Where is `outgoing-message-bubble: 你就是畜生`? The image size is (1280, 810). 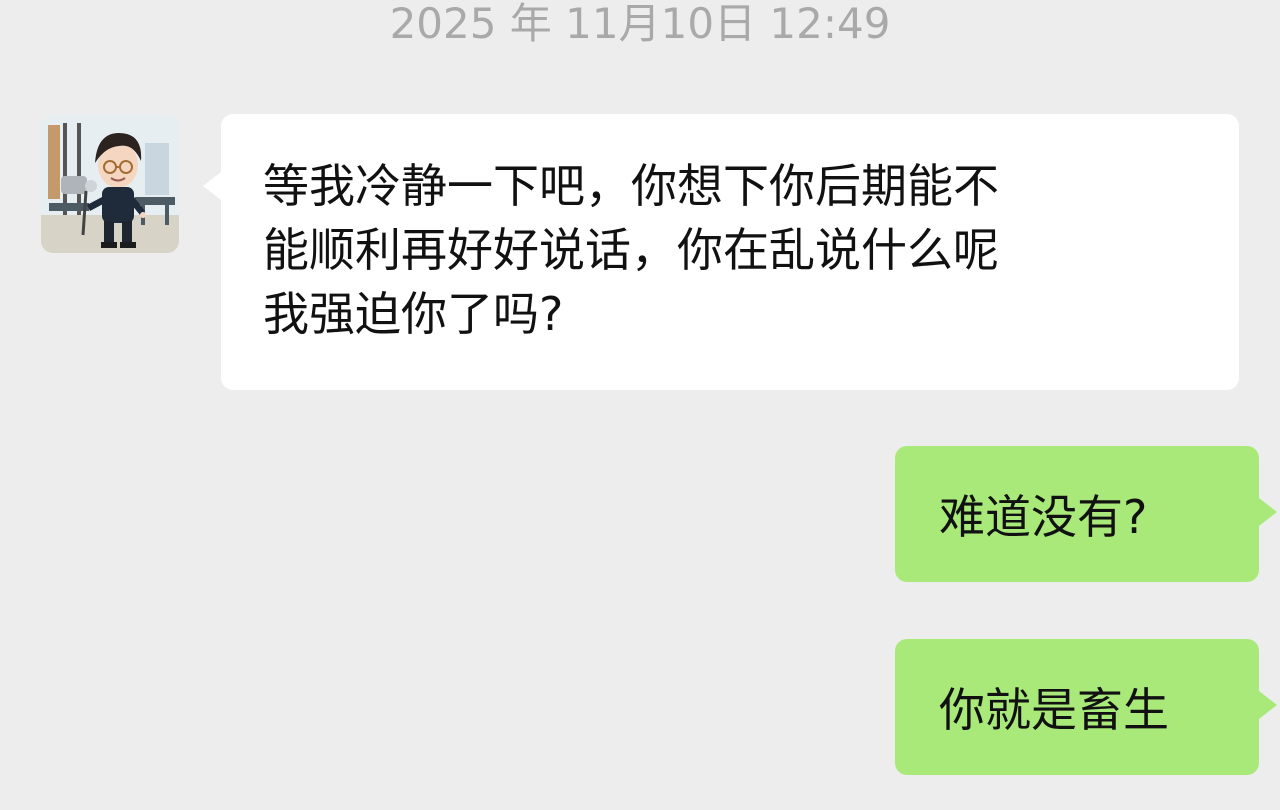 outgoing-message-bubble: 你就是畜生 is located at coordinates (1086, 707).